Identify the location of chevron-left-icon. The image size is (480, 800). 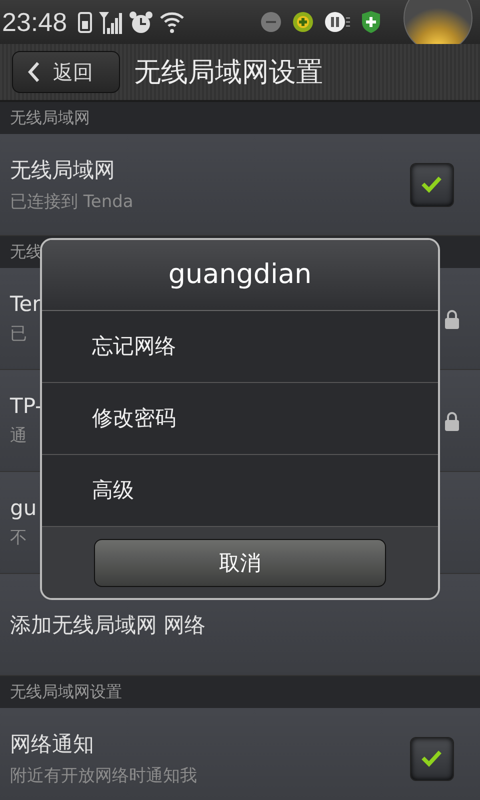
(34, 72).